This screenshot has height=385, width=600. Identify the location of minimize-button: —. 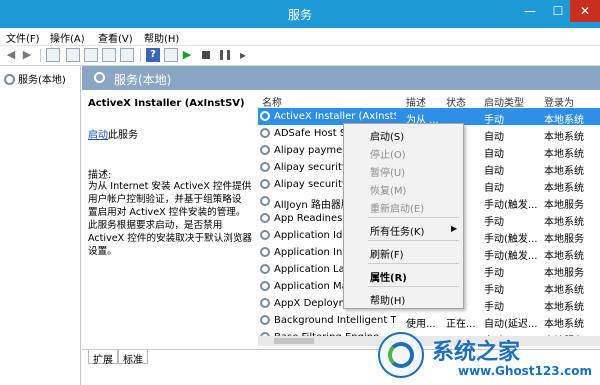
(530, 11).